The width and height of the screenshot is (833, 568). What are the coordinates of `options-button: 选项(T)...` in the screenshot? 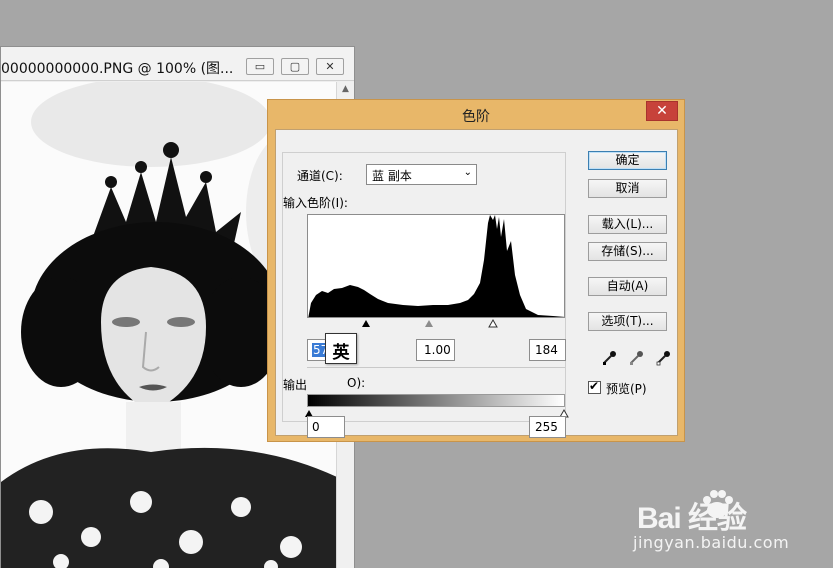 It's located at (627, 321).